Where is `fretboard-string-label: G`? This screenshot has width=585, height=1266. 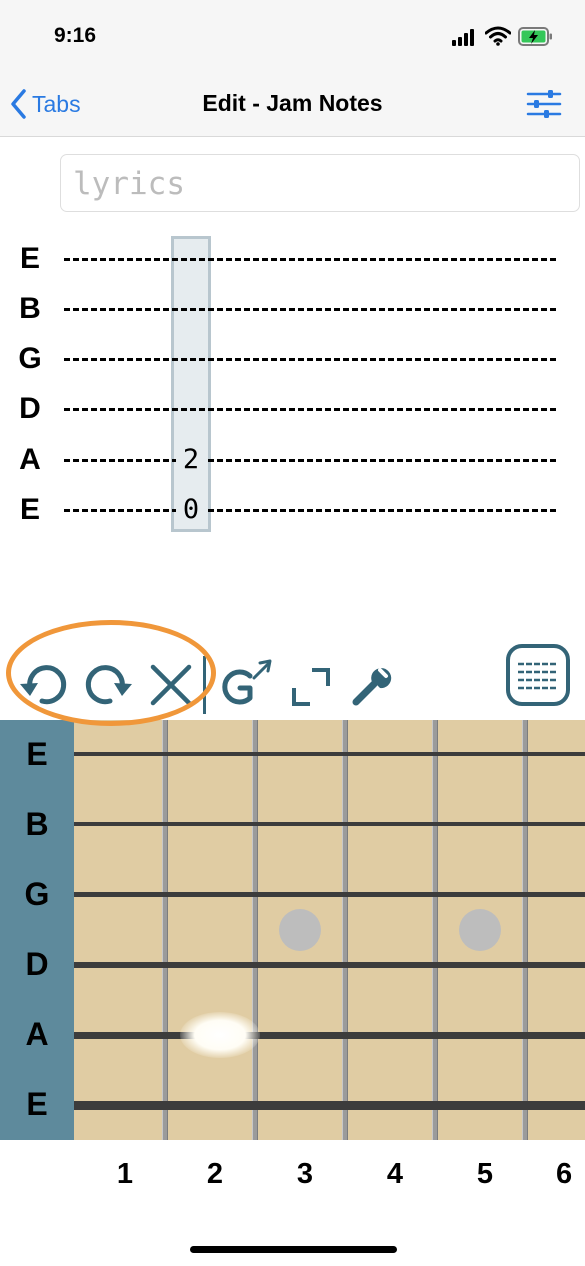
fretboard-string-label: G is located at coordinates (37, 894).